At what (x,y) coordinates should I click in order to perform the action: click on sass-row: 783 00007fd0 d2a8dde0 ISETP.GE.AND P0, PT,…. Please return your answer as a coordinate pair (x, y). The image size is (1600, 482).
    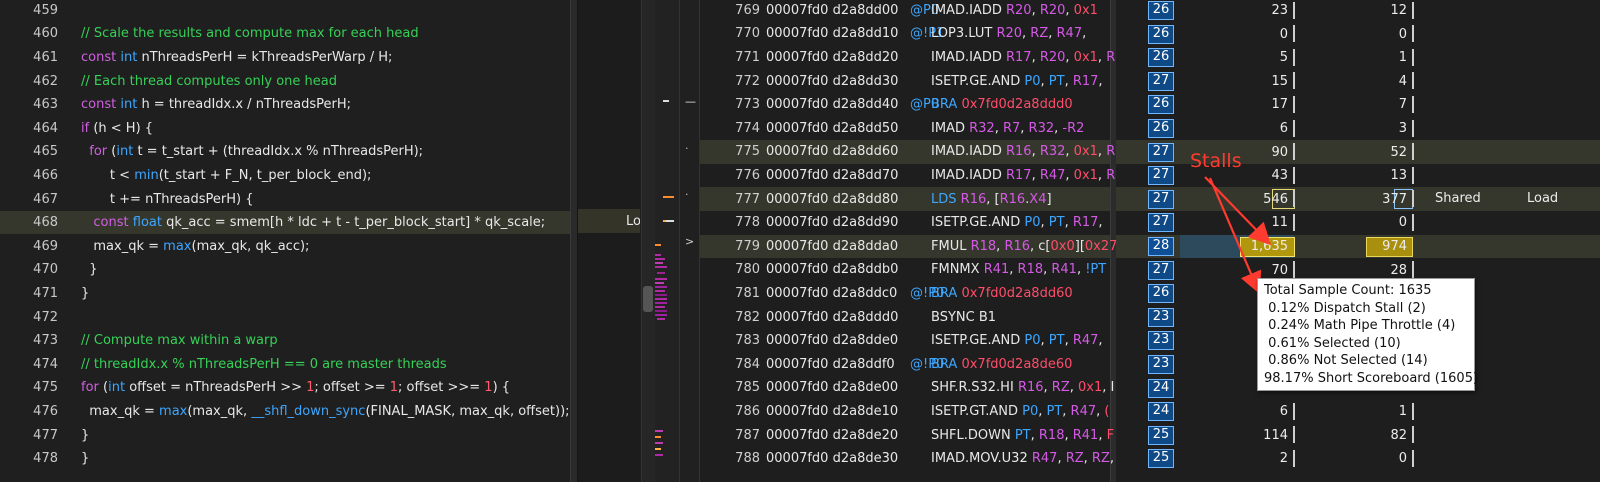
    Looking at the image, I should click on (905, 341).